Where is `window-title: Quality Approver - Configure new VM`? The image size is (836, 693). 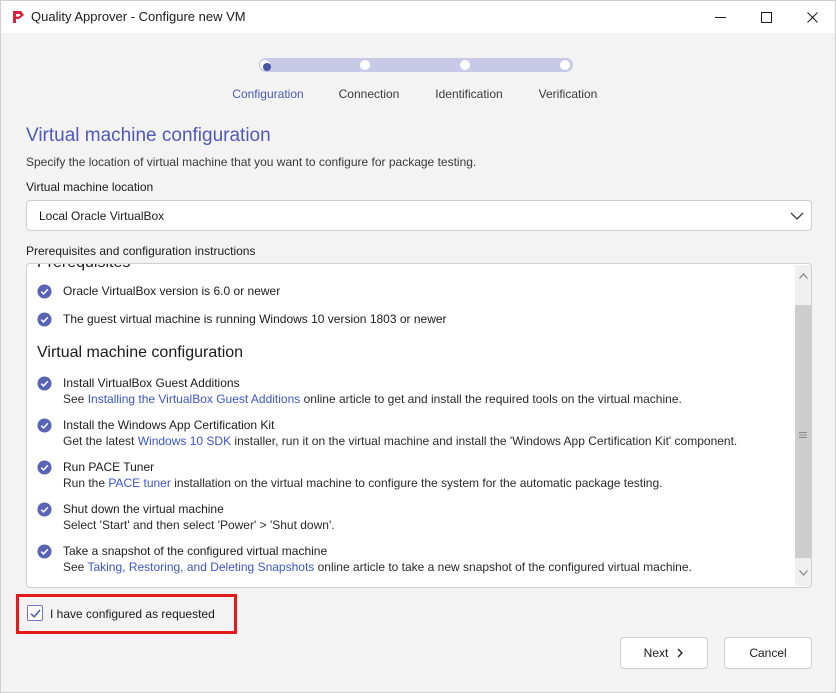
window-title: Quality Approver - Configure new VM is located at coordinates (138, 16).